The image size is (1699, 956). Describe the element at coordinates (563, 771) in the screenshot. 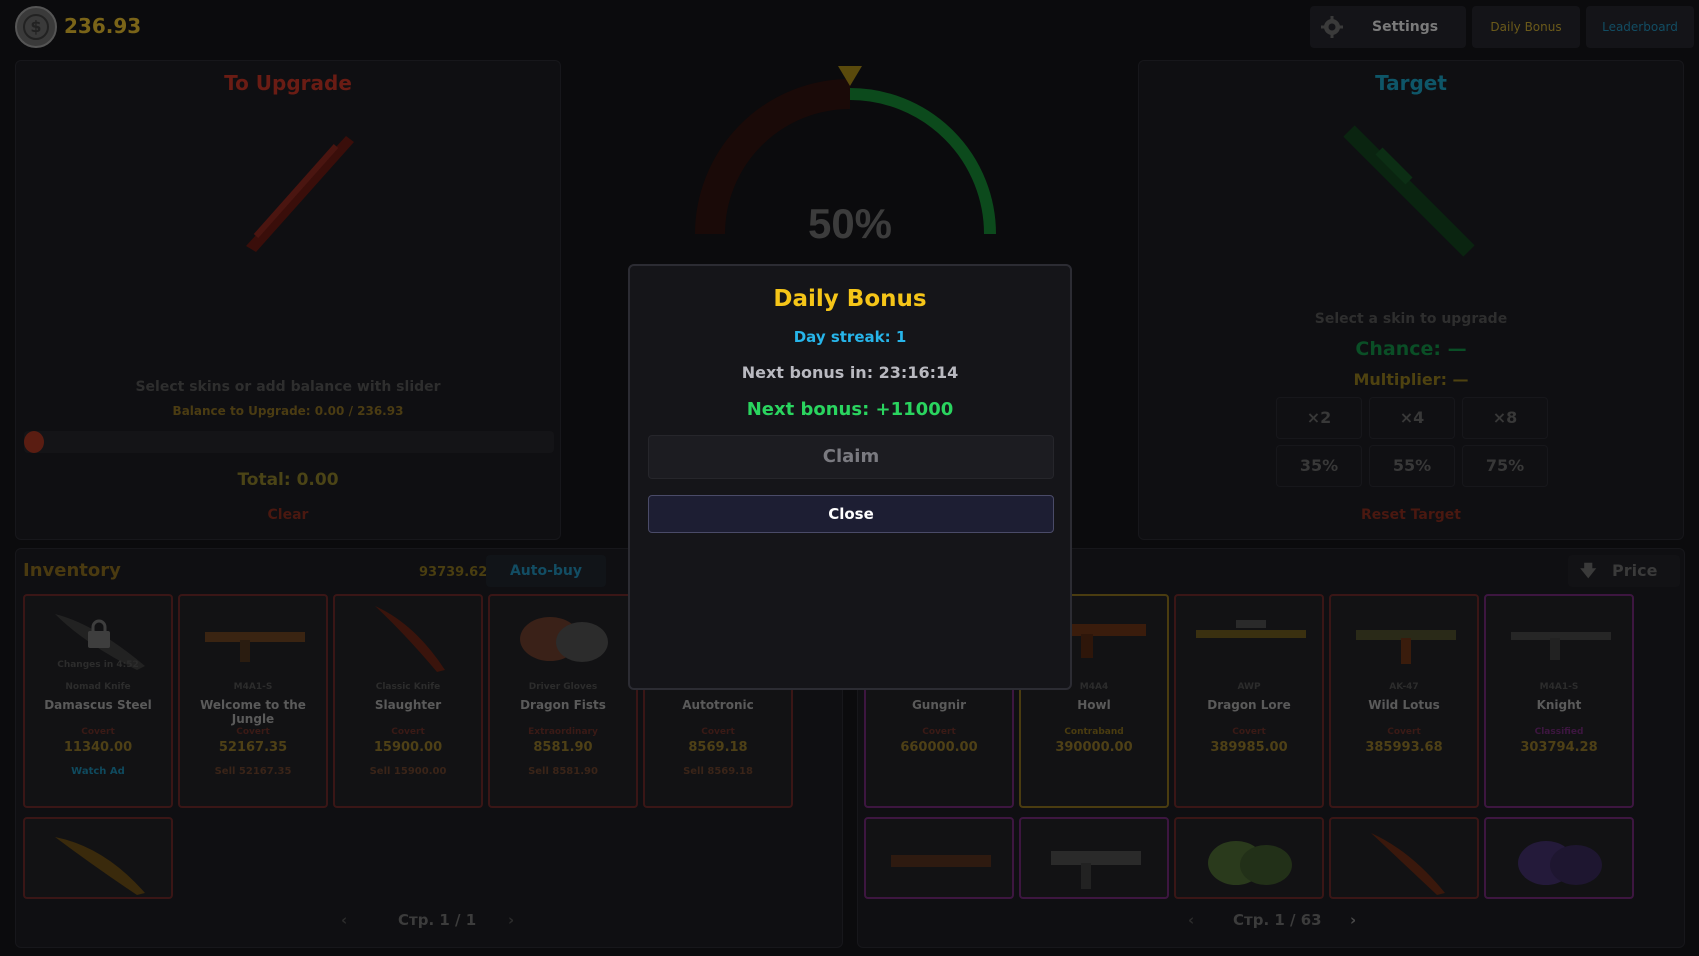

I see `sell-button: Sell 8581.90` at that location.